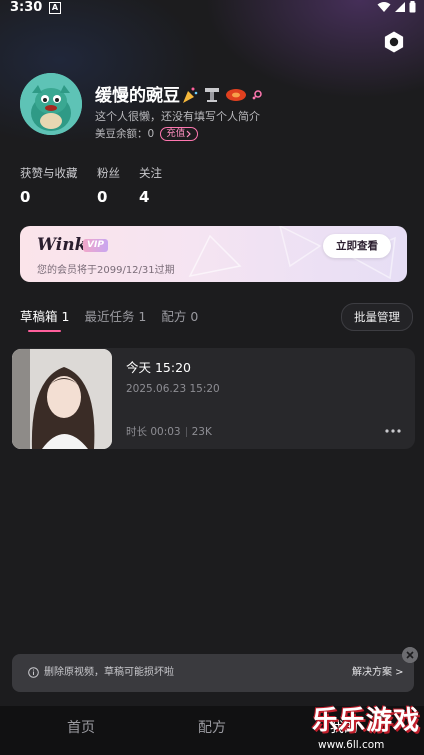 Image resolution: width=424 pixels, height=755 pixels. Describe the element at coordinates (176, 133) in the screenshot. I see `recharge-label: 充值` at that location.